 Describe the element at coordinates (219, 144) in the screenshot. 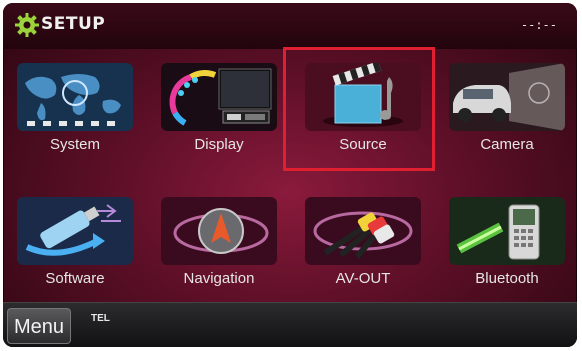

I see `tile-label: Display` at that location.